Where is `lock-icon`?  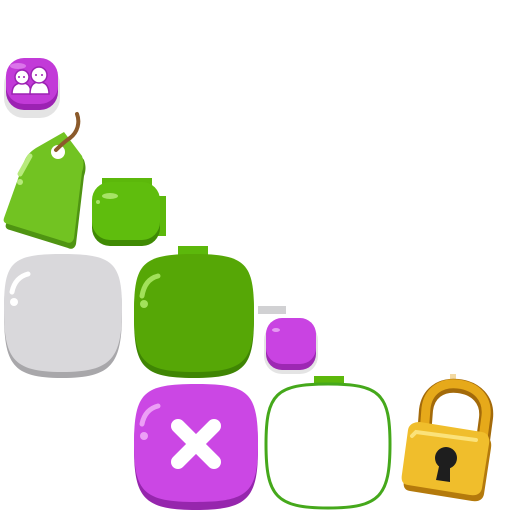 lock-icon is located at coordinates (447, 438).